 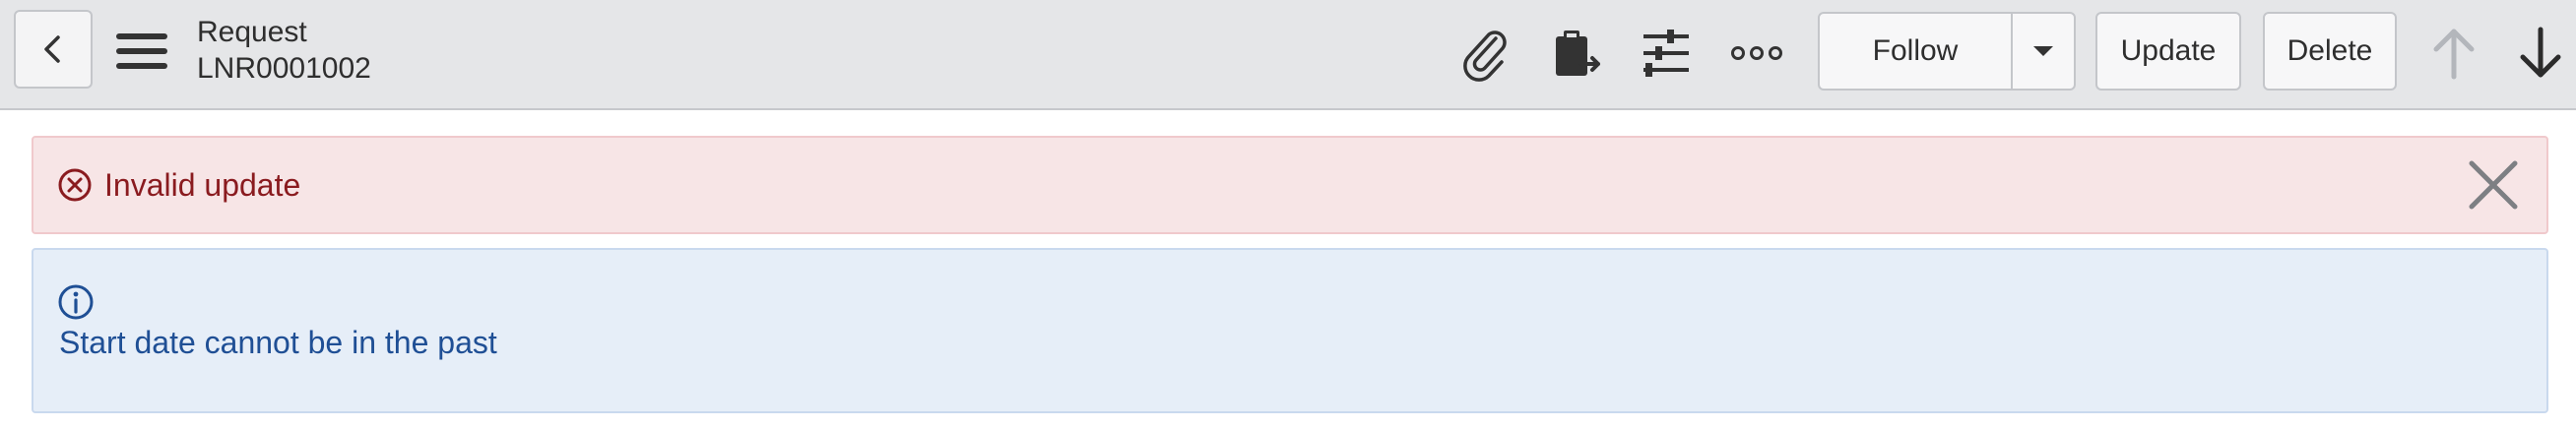 I want to click on more-options-button, so click(x=1756, y=53).